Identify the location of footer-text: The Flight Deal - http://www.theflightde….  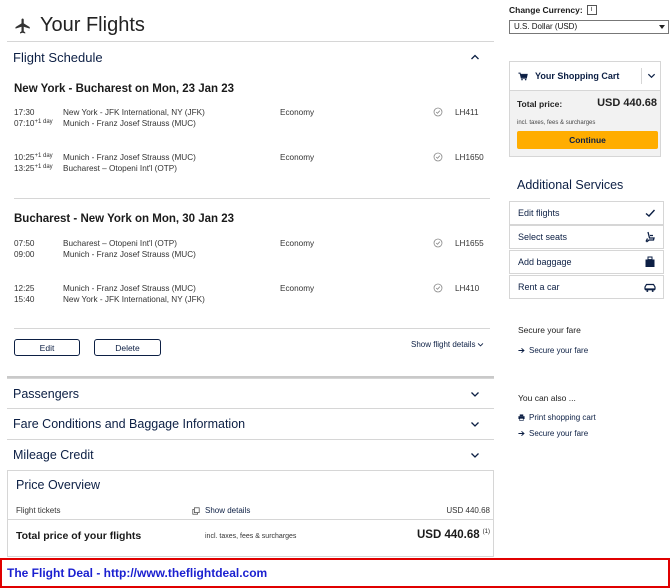
(137, 573).